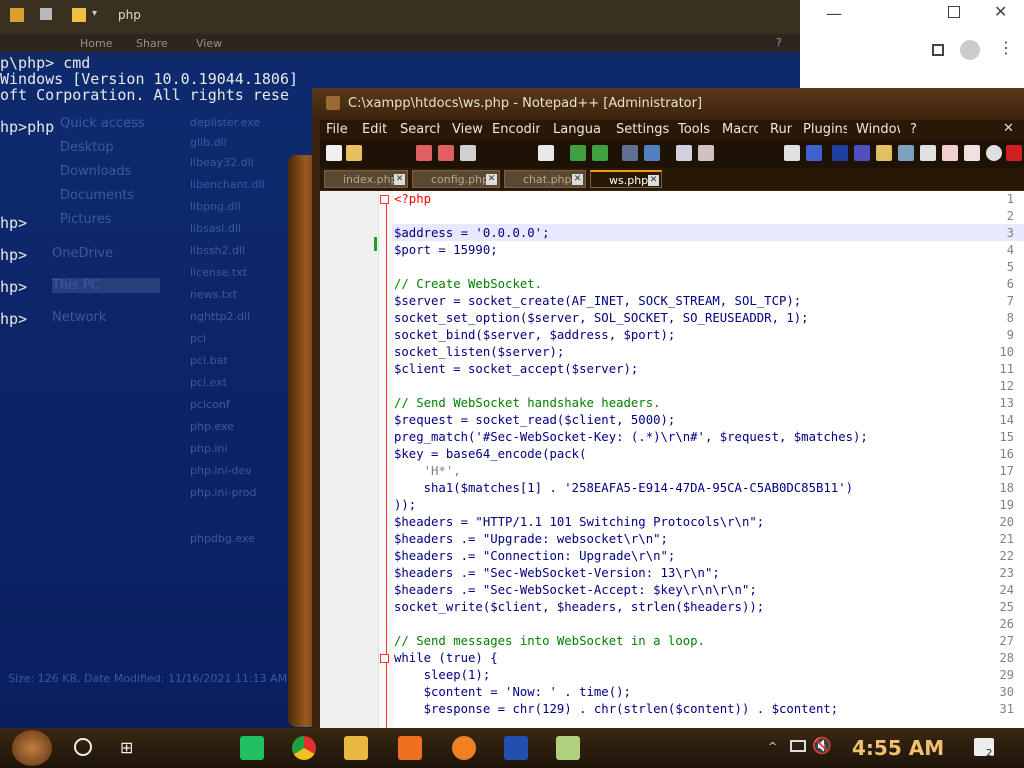 This screenshot has width=1024, height=768. I want to click on monitor-icon, so click(950, 153).